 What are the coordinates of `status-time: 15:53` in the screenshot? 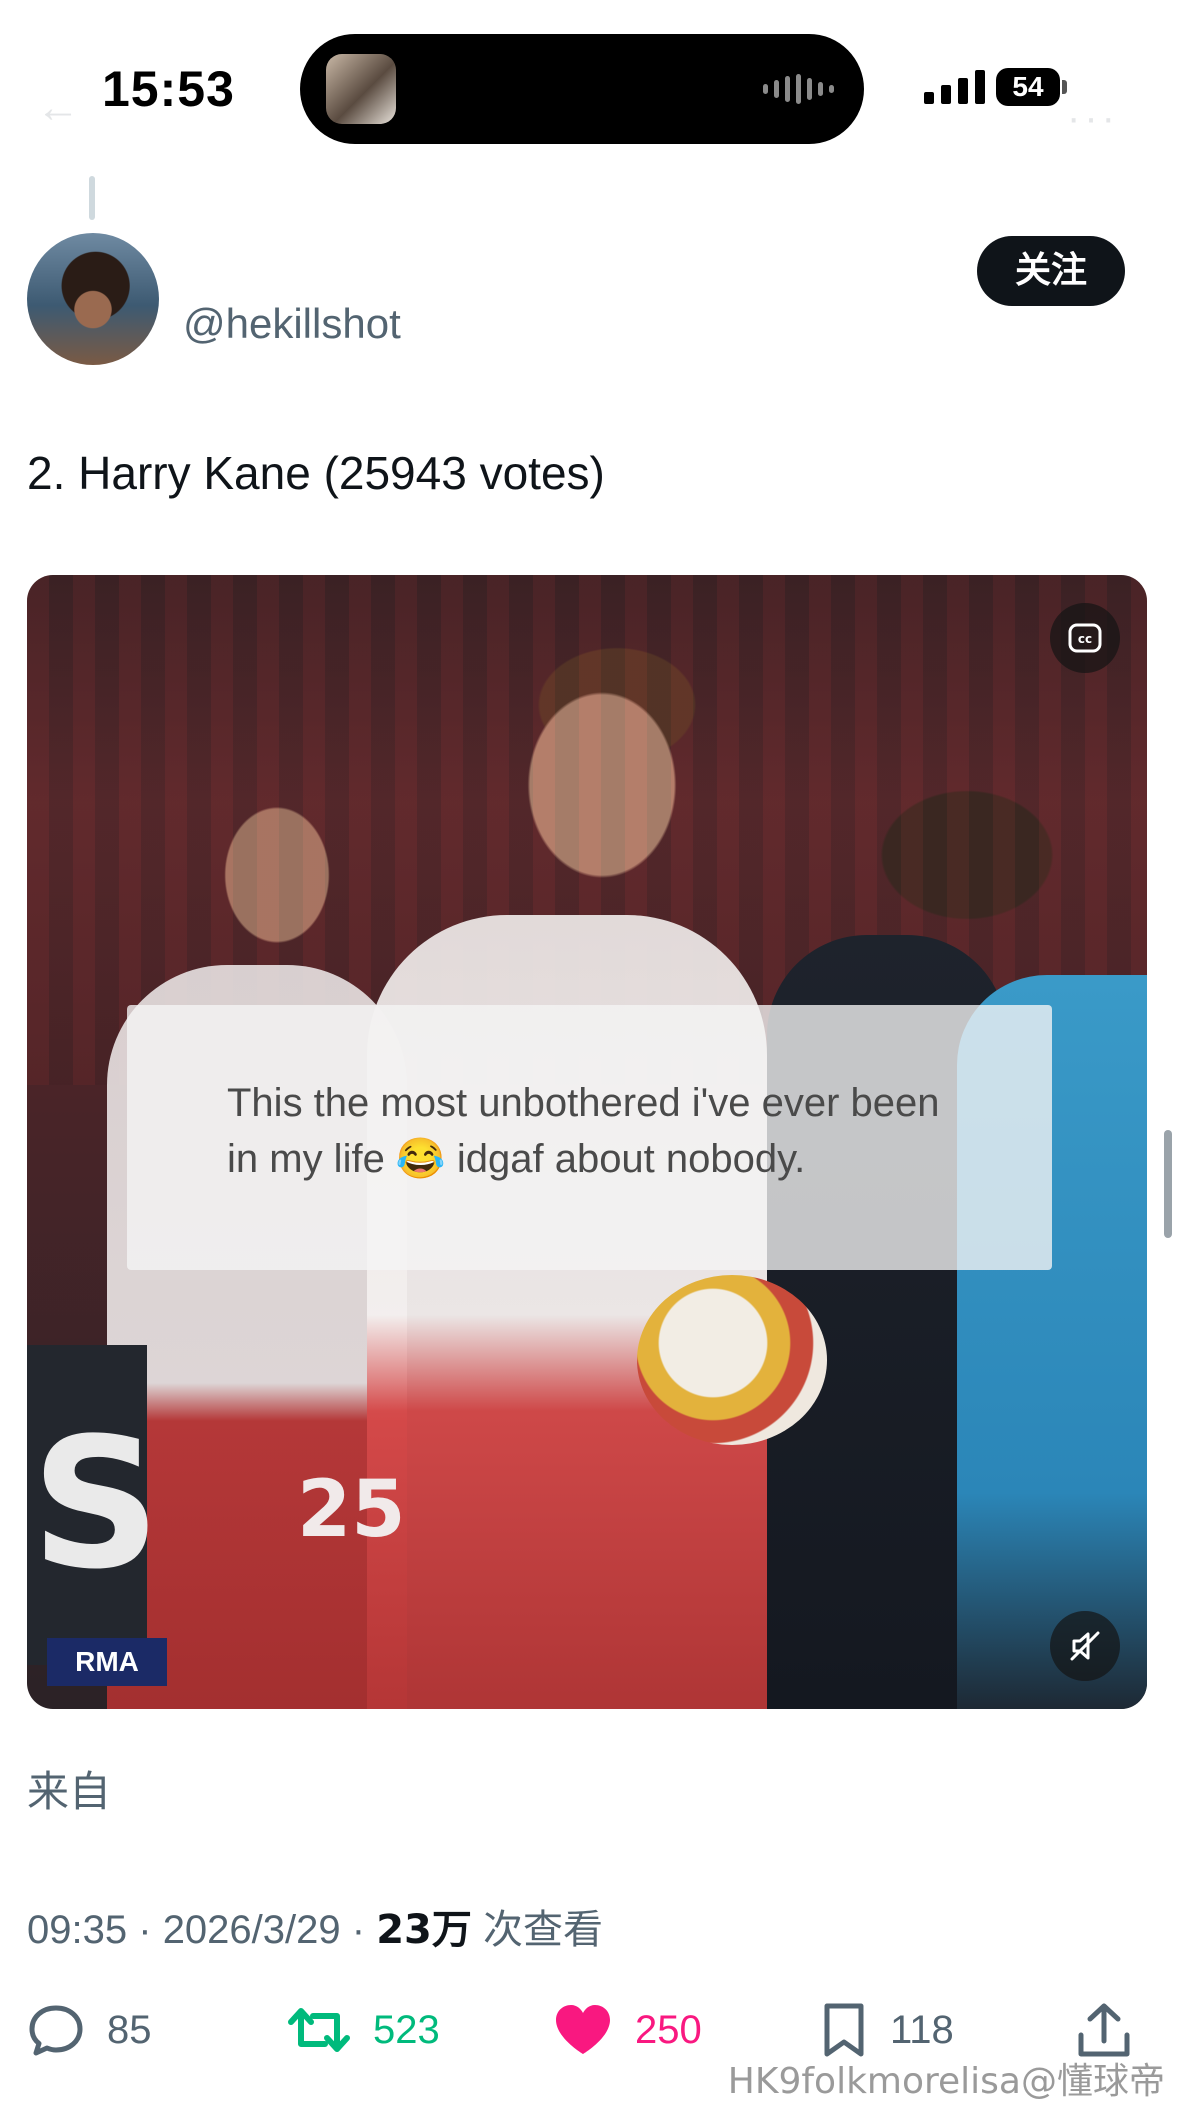 It's located at (168, 89).